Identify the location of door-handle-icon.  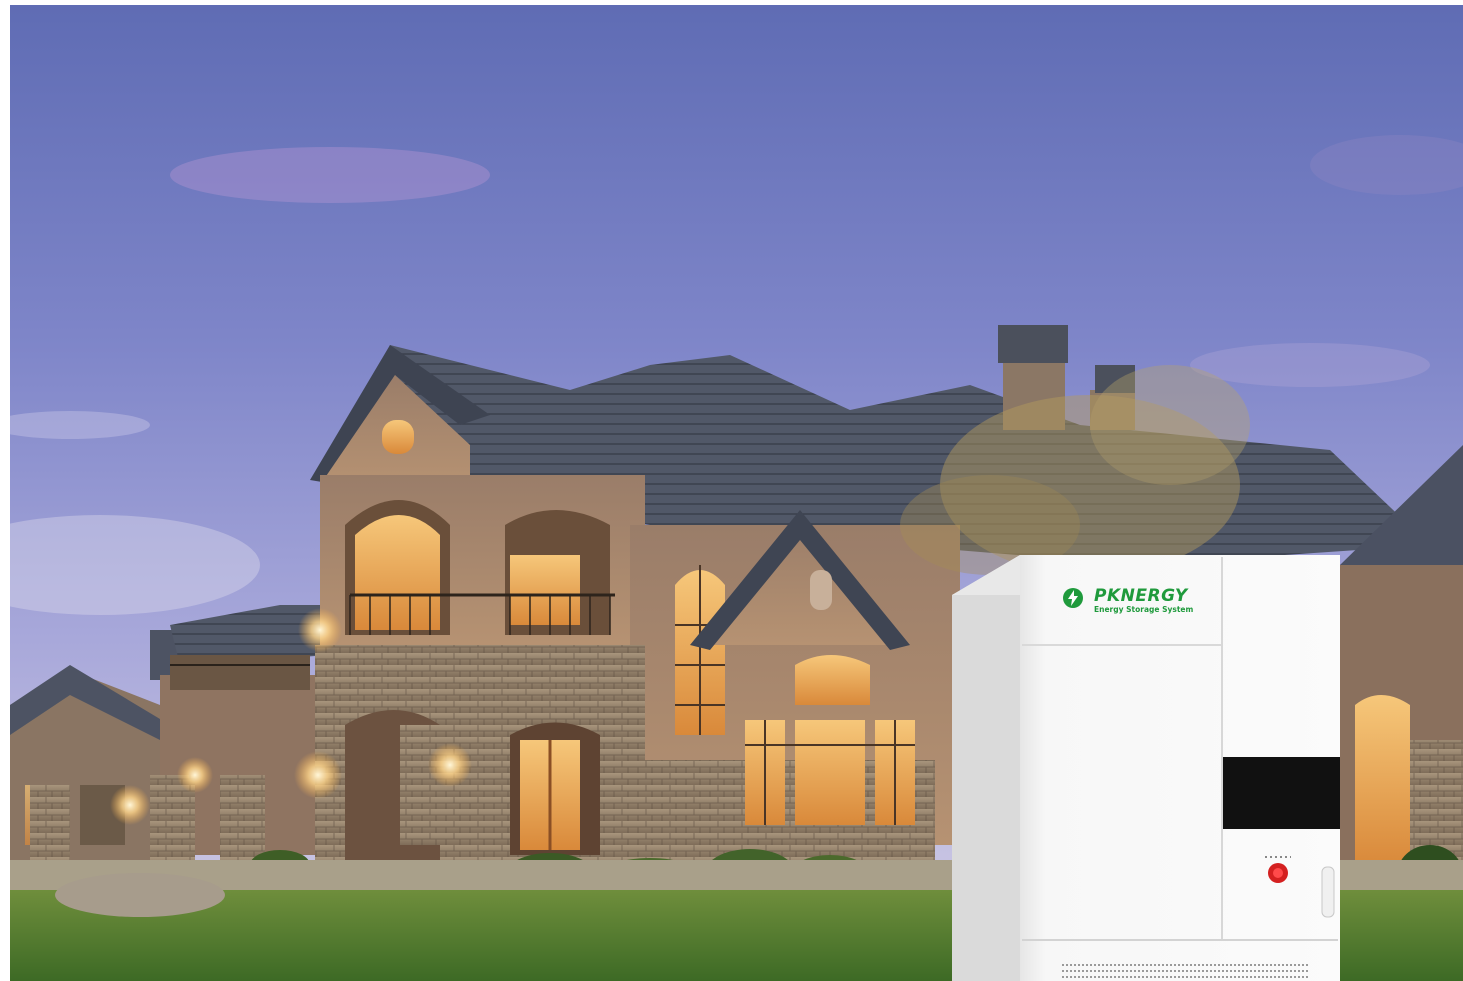
(1328, 892).